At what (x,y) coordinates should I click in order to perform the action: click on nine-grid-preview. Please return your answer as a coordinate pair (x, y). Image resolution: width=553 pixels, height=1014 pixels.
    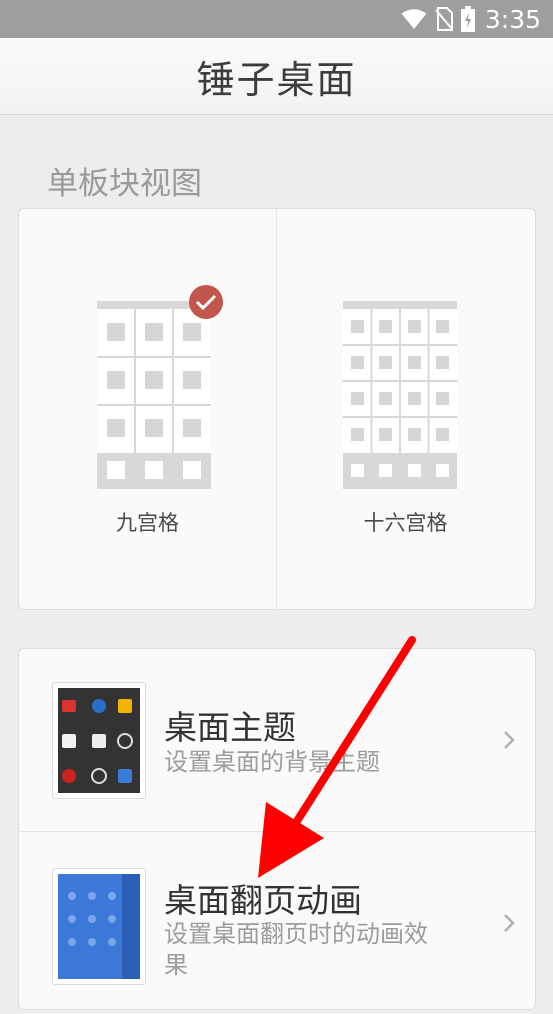
    Looking at the image, I should click on (154, 395).